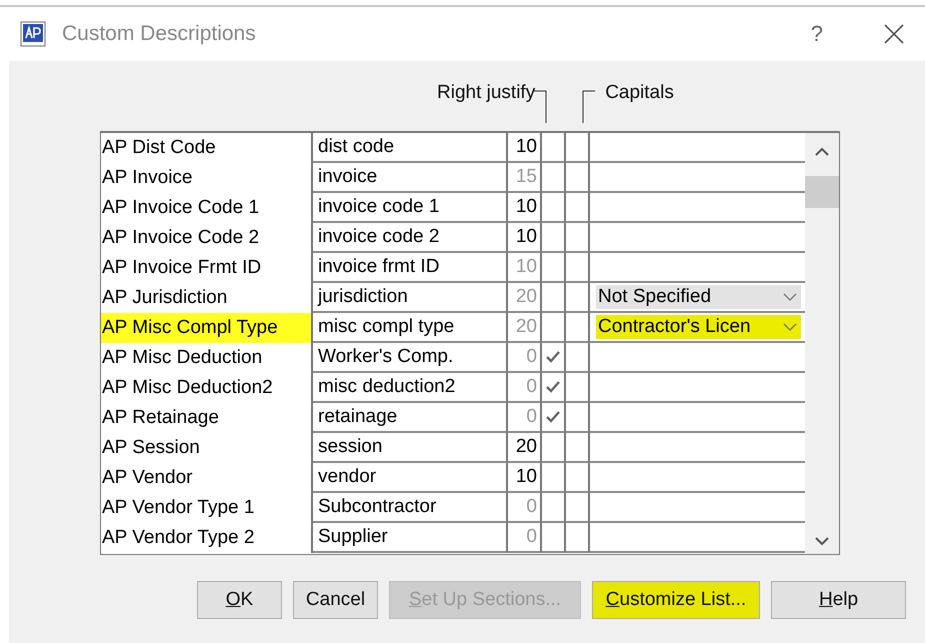  Describe the element at coordinates (239, 600) in the screenshot. I see `dialog-button: OK` at that location.